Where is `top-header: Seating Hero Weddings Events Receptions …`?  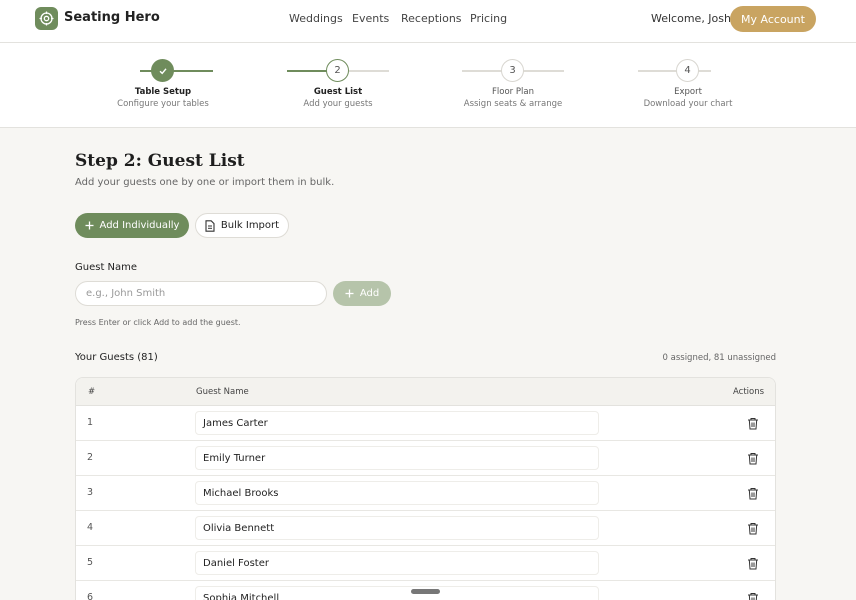
top-header: Seating Hero Weddings Events Receptions … is located at coordinates (428, 21).